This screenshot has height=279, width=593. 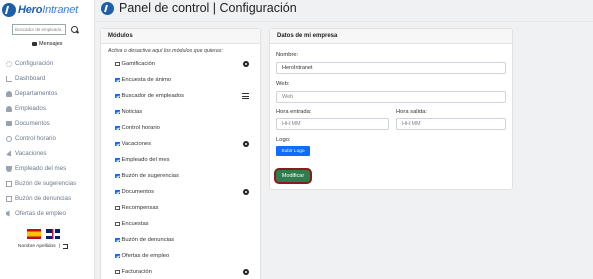 What do you see at coordinates (75, 30) in the screenshot?
I see `search-icon` at bounding box center [75, 30].